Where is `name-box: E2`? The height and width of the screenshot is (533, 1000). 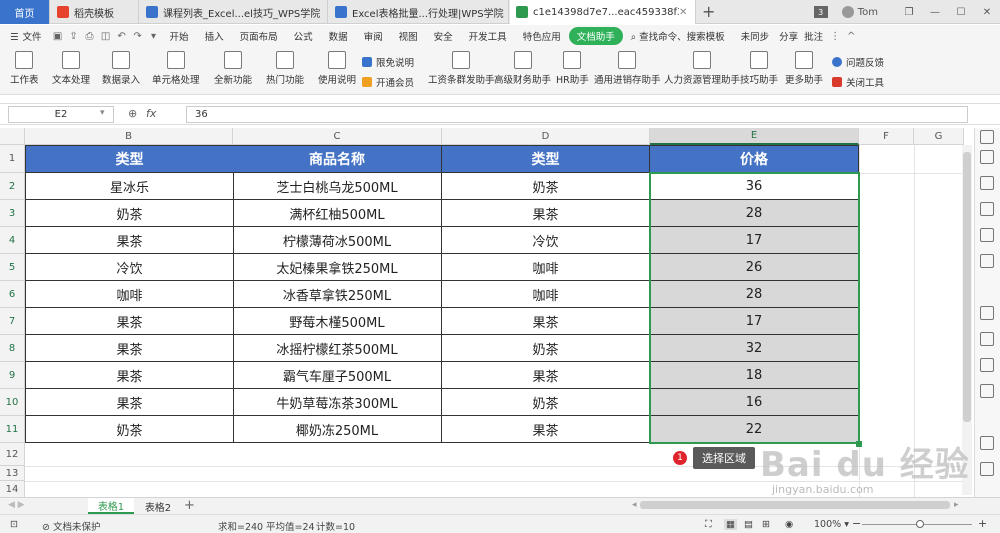 name-box: E2 is located at coordinates (61, 114).